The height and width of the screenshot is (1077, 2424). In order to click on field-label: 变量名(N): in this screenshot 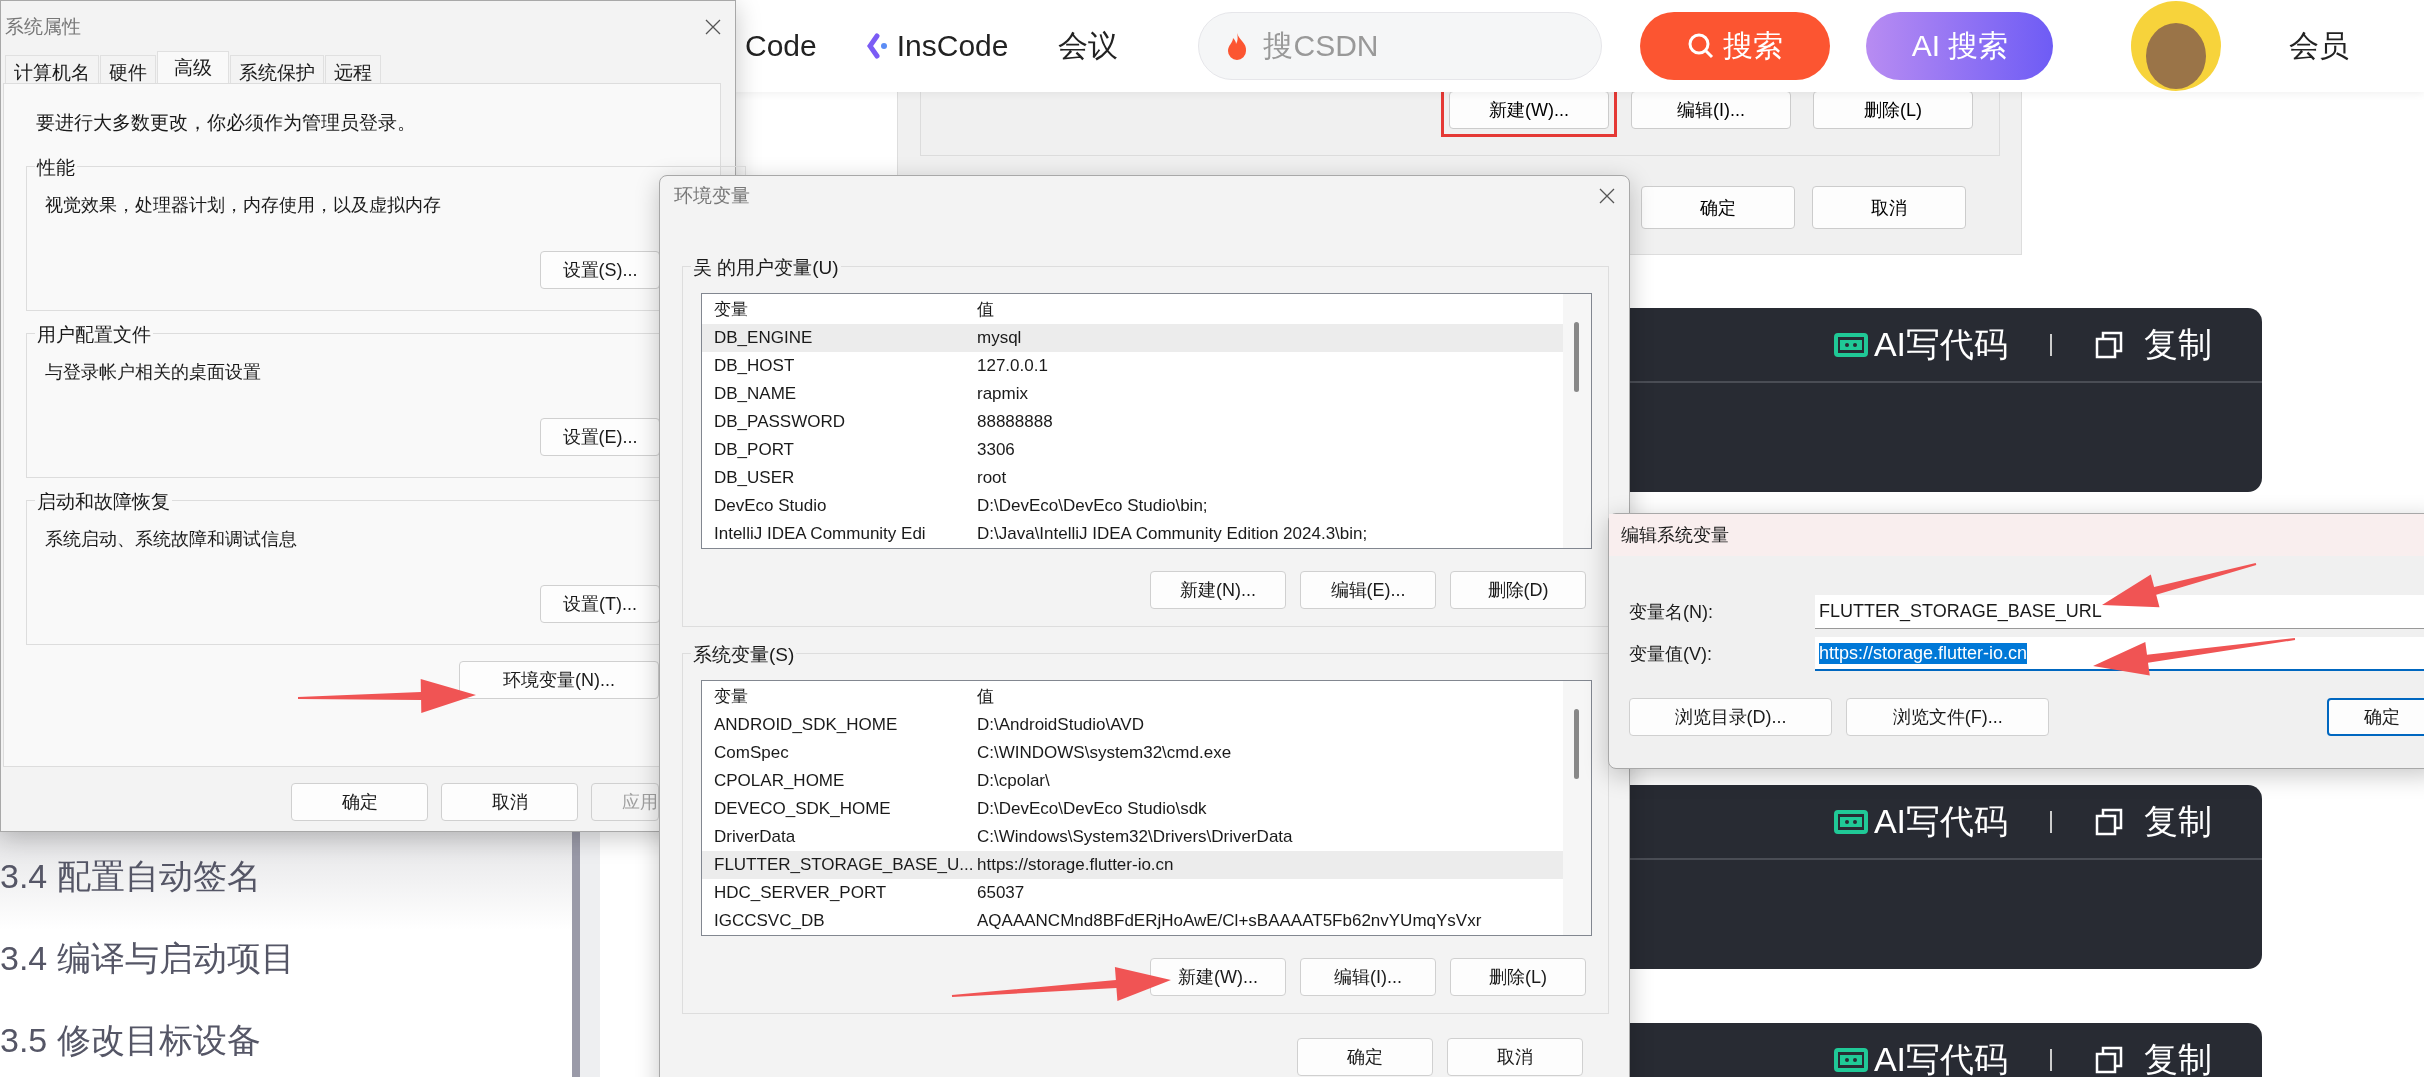, I will do `click(1671, 612)`.